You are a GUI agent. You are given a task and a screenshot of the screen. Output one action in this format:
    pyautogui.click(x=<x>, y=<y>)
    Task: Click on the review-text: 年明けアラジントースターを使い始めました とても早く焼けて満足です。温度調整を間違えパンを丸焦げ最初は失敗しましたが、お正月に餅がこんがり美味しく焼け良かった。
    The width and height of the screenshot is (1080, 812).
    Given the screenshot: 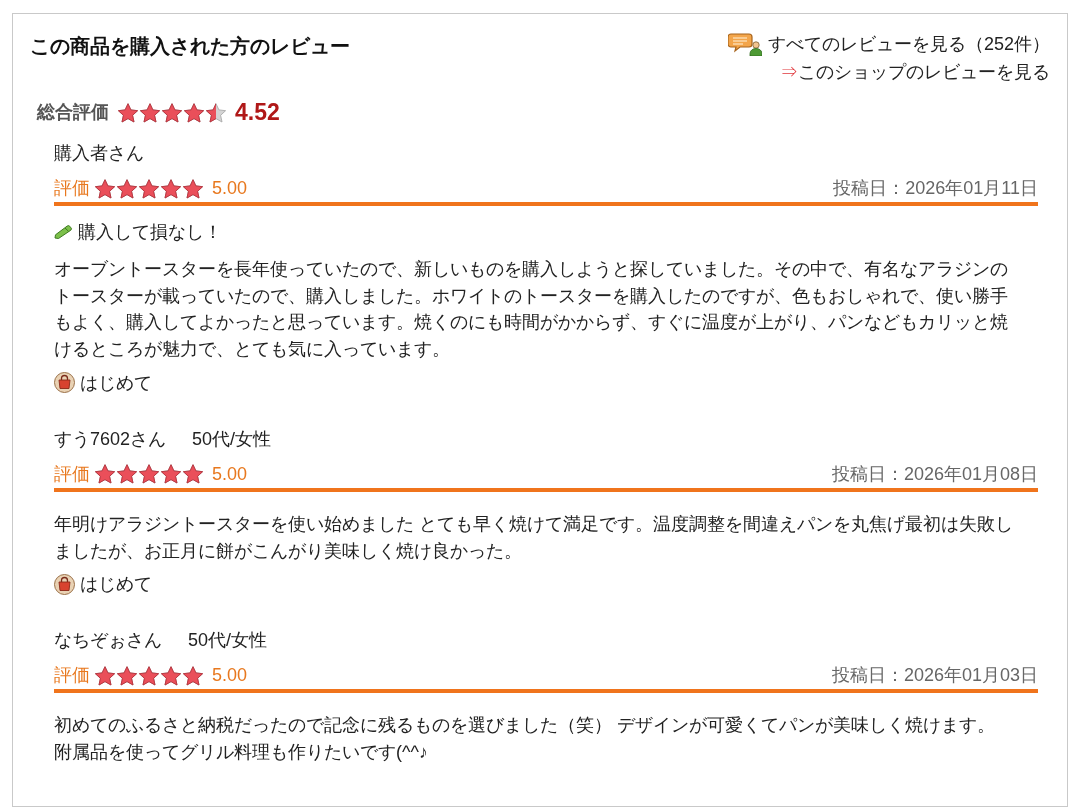 What is the action you would take?
    pyautogui.click(x=534, y=537)
    